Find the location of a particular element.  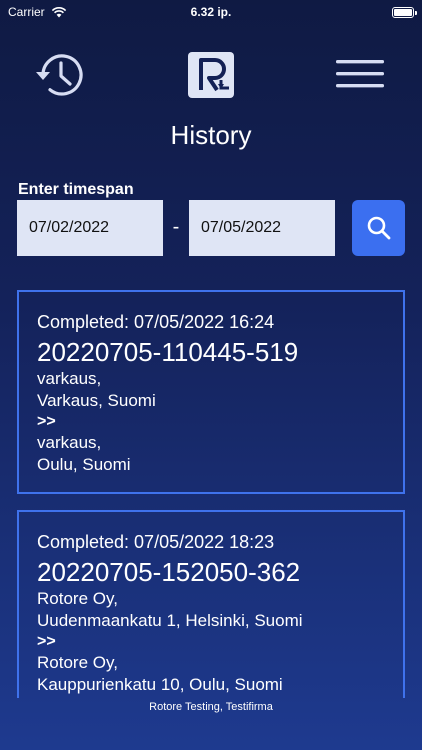

status-right is located at coordinates (335, 12).